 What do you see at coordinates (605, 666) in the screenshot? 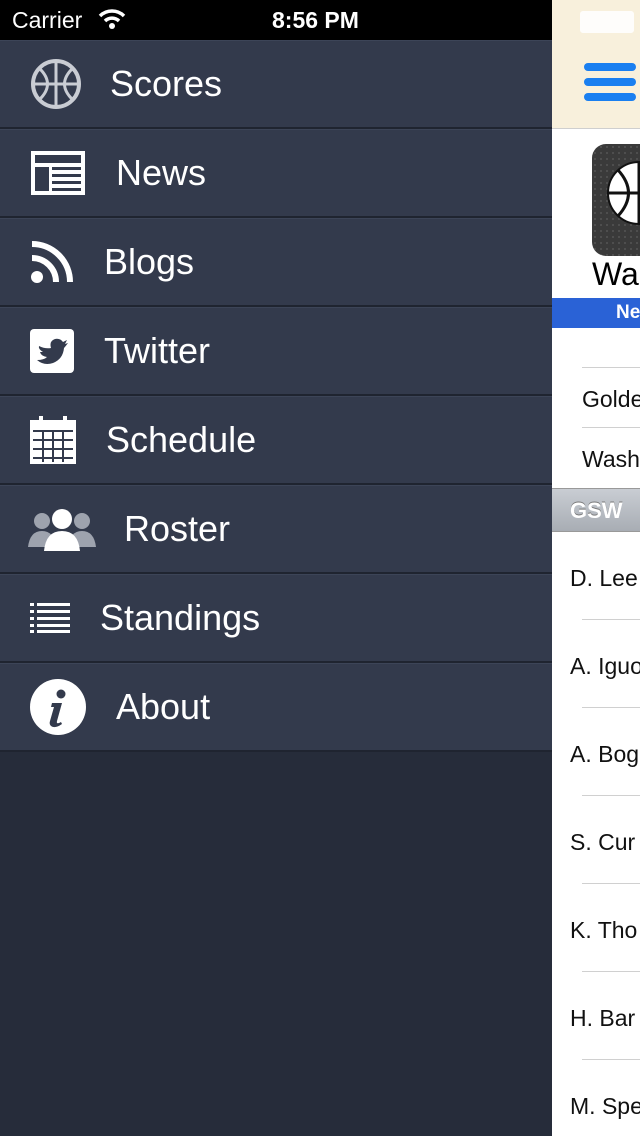
I see `player-row: A. Iguo` at bounding box center [605, 666].